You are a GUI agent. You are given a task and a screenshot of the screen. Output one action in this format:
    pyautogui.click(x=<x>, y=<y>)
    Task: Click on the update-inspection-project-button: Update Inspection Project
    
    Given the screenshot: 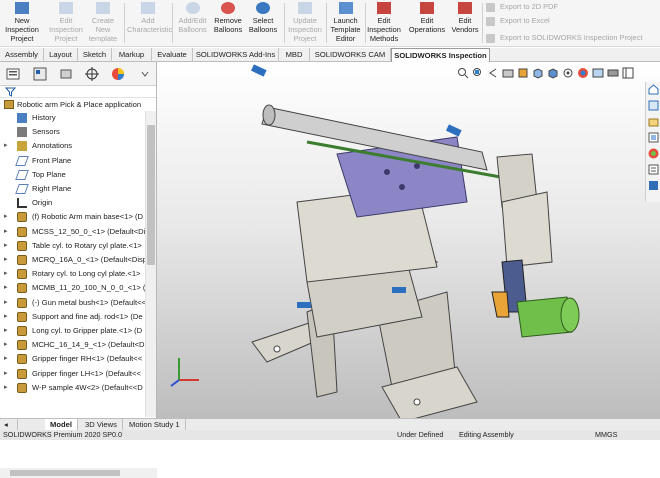 What is the action you would take?
    pyautogui.click(x=305, y=24)
    